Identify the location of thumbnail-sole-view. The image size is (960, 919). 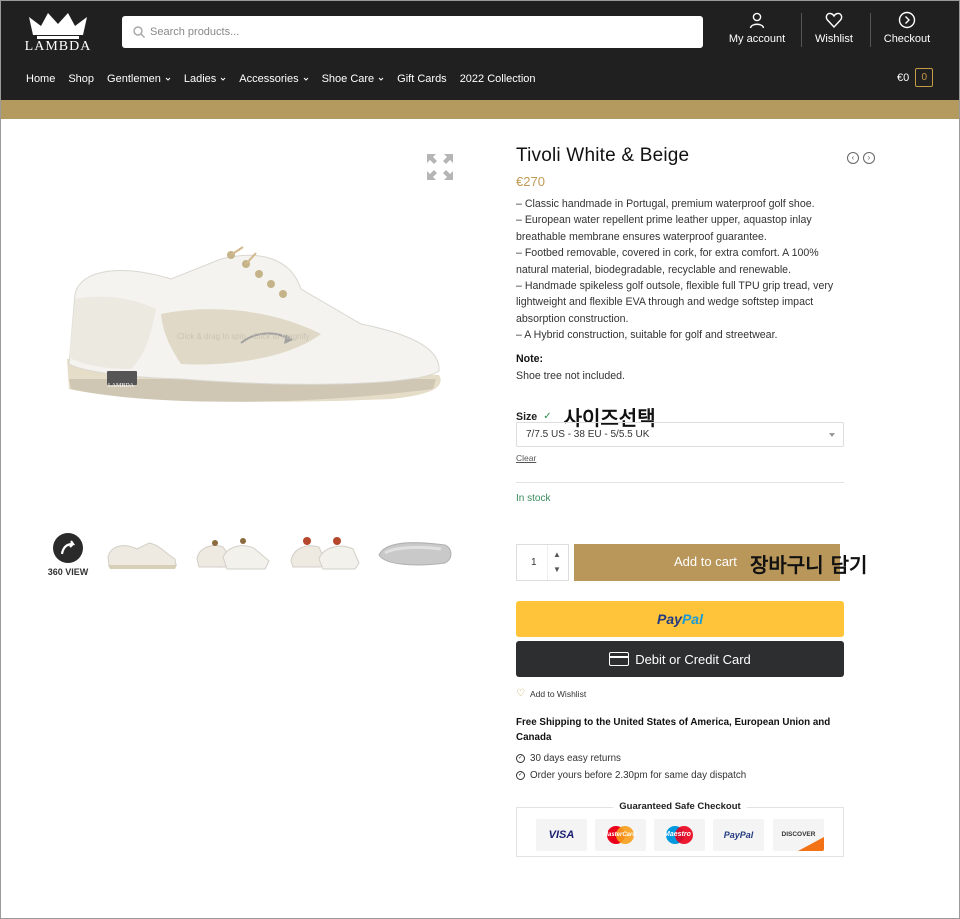
(414, 553).